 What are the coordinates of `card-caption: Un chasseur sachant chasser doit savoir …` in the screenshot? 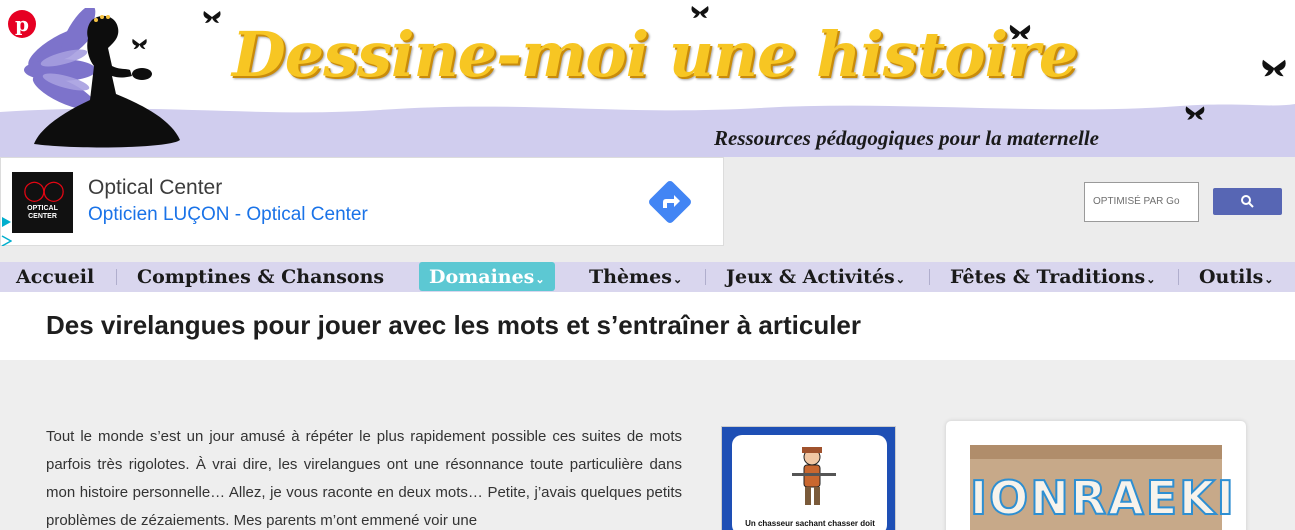 It's located at (810, 524).